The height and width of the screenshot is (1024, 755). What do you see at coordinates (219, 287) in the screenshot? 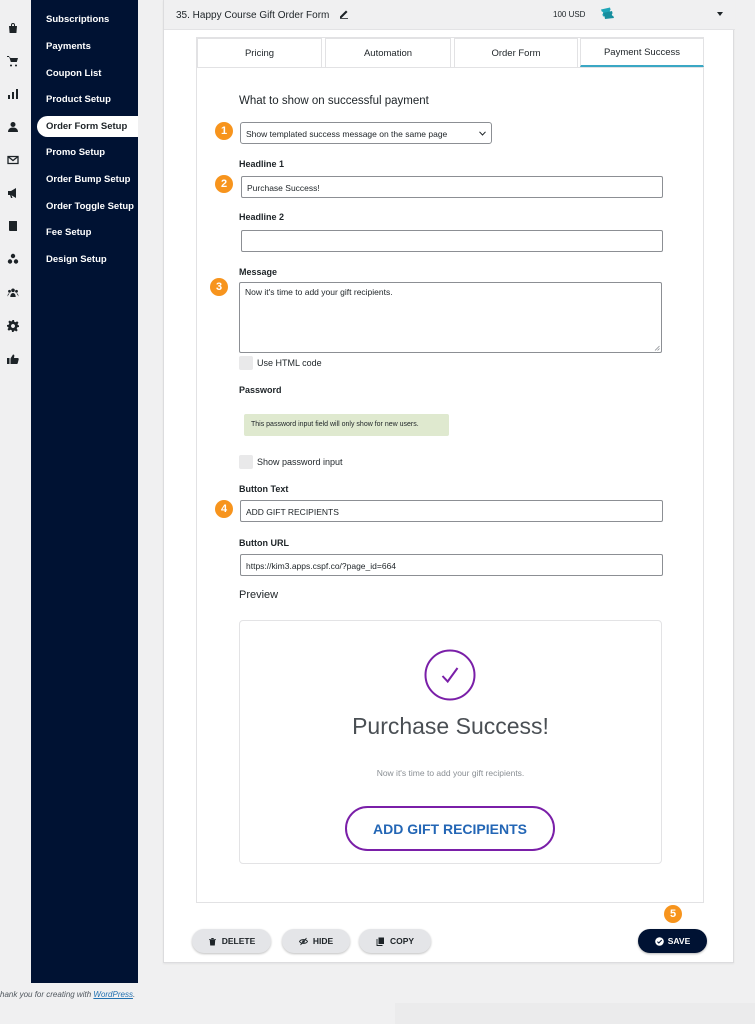
I see `step-badge-3: 3` at bounding box center [219, 287].